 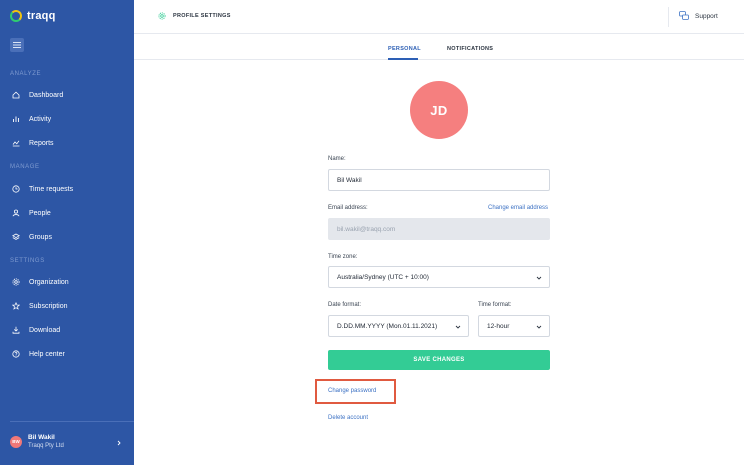 What do you see at coordinates (45, 330) in the screenshot?
I see `sidebar-item-label: Download` at bounding box center [45, 330].